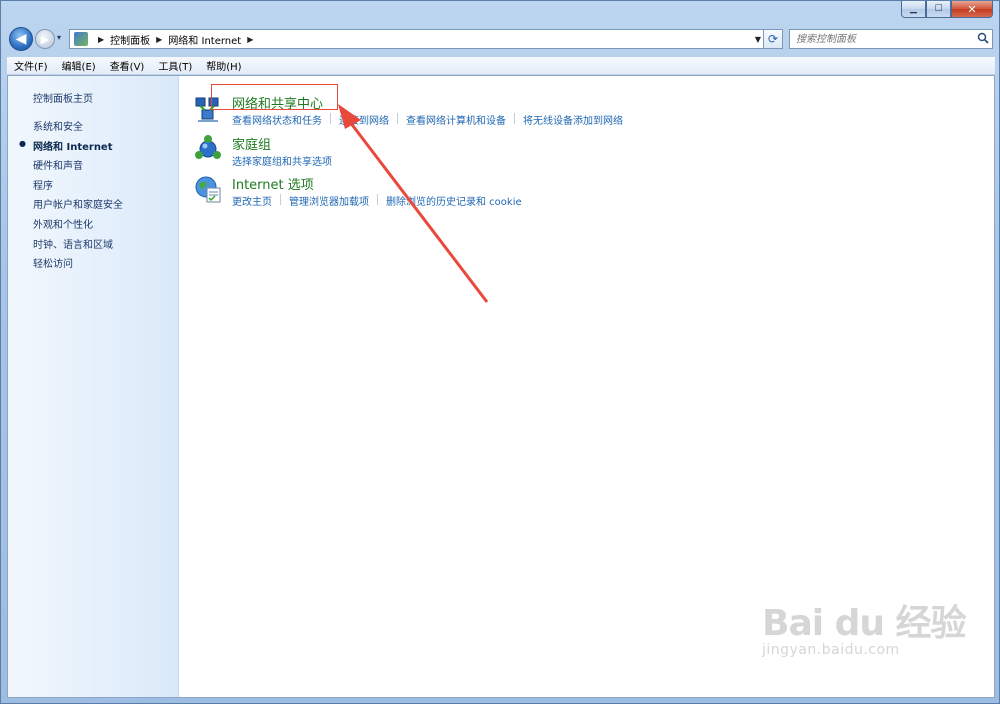 The image size is (1000, 704). Describe the element at coordinates (274, 97) in the screenshot. I see `annotation-highlight-box` at that location.